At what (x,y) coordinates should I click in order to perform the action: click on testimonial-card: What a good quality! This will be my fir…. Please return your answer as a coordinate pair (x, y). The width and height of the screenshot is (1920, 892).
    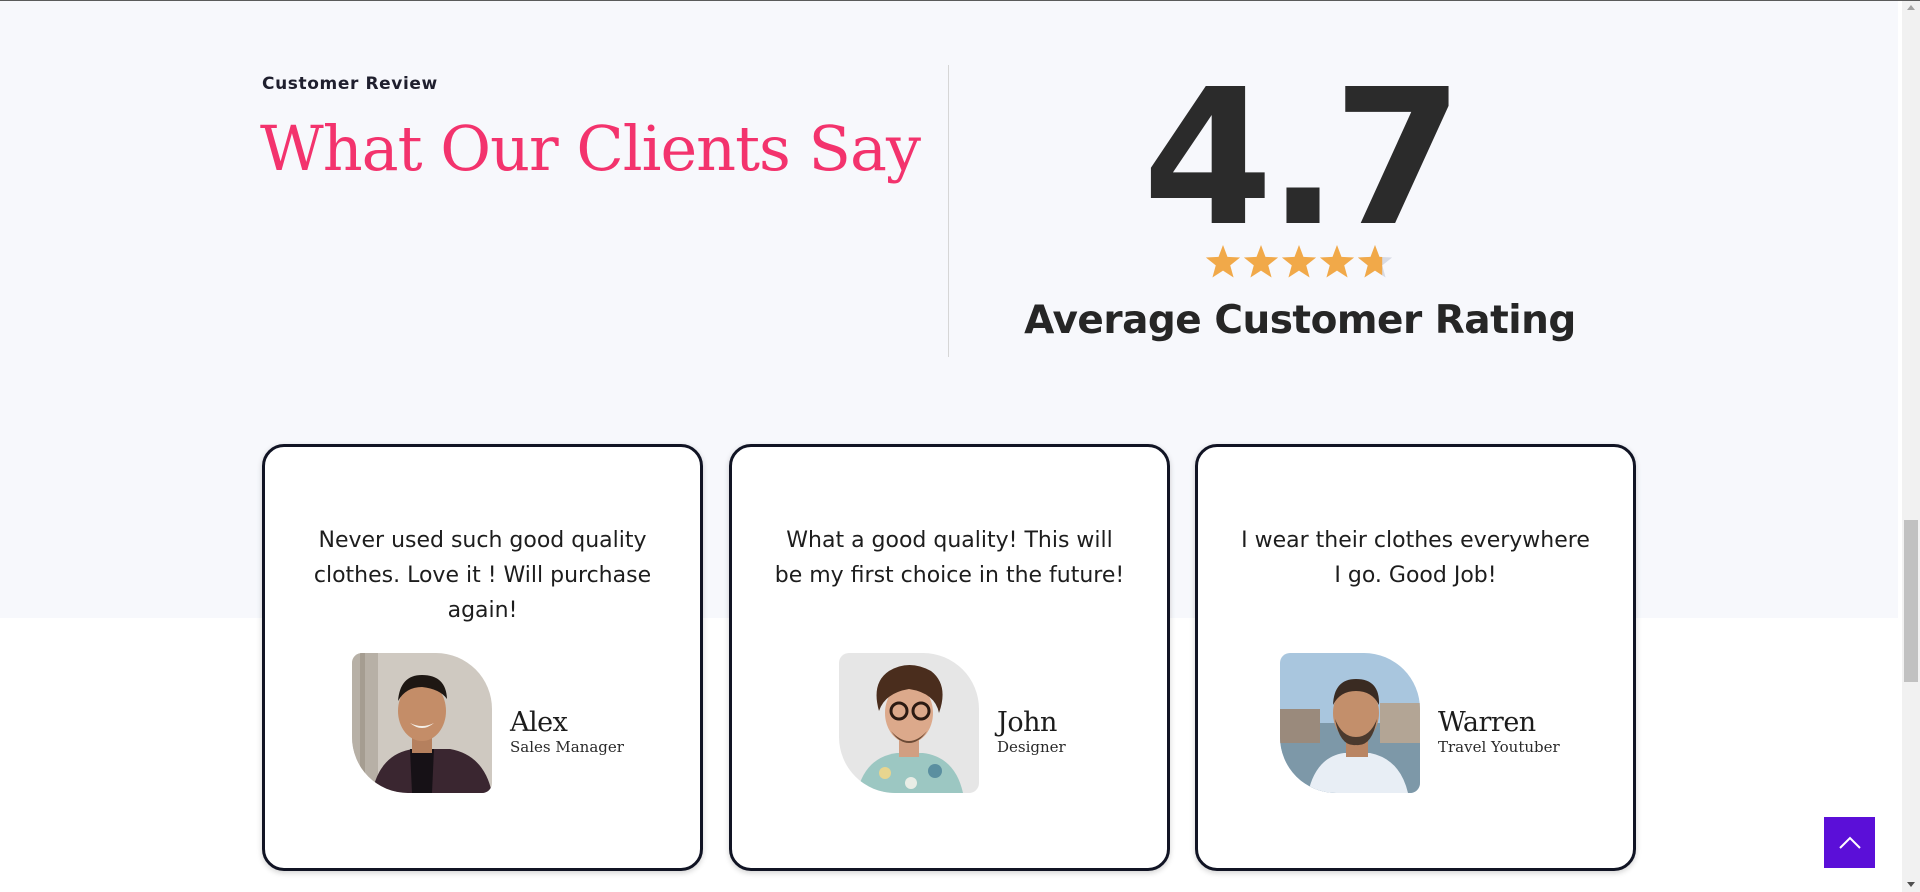
    Looking at the image, I should click on (949, 657).